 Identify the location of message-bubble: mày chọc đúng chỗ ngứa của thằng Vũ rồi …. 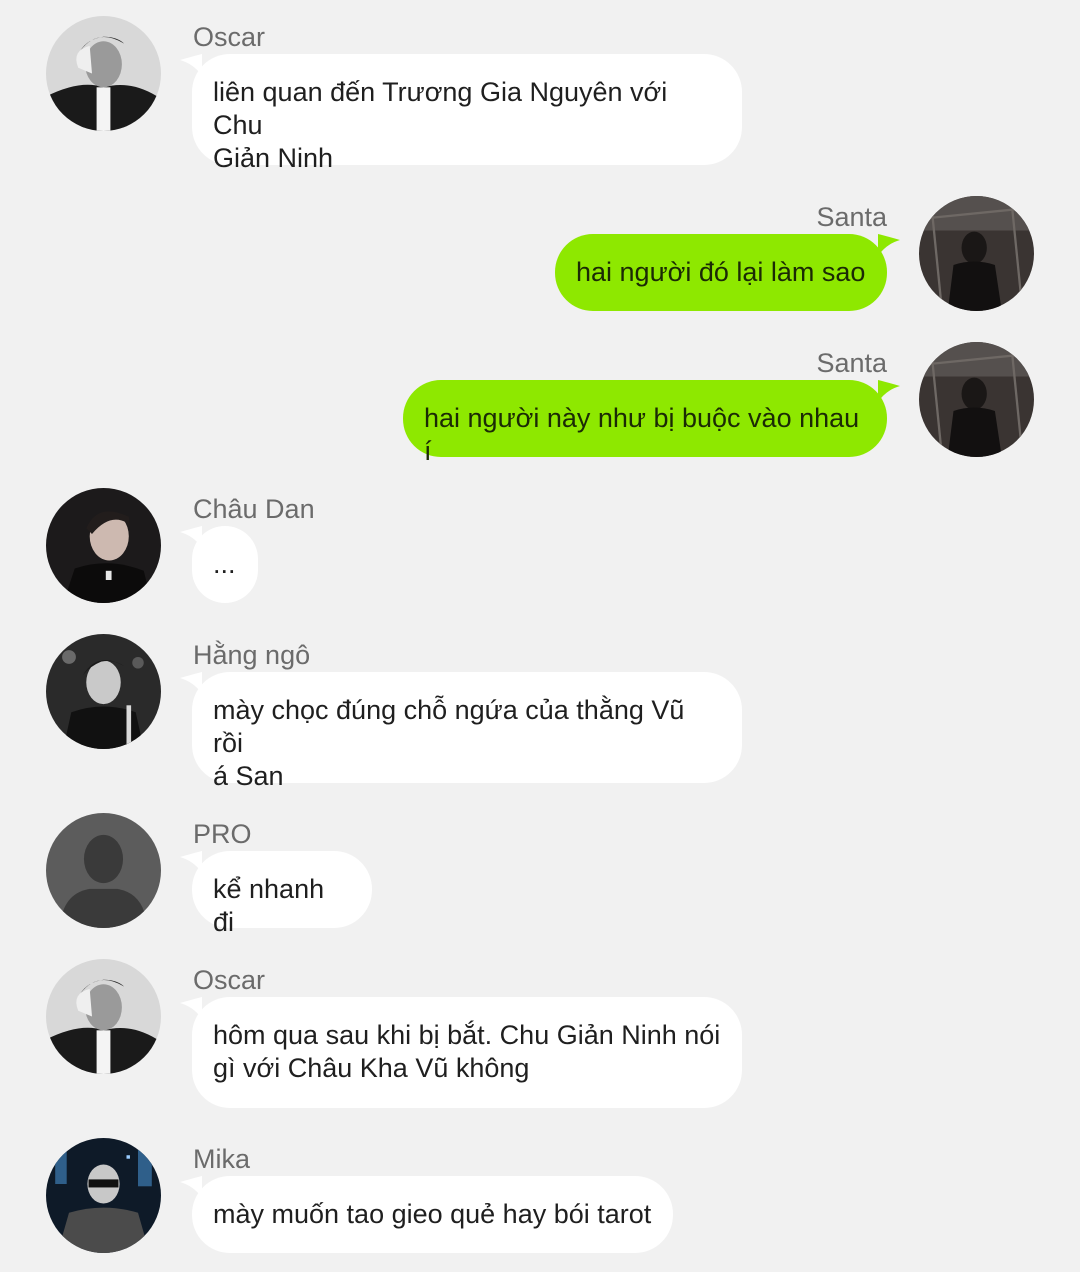
(467, 731).